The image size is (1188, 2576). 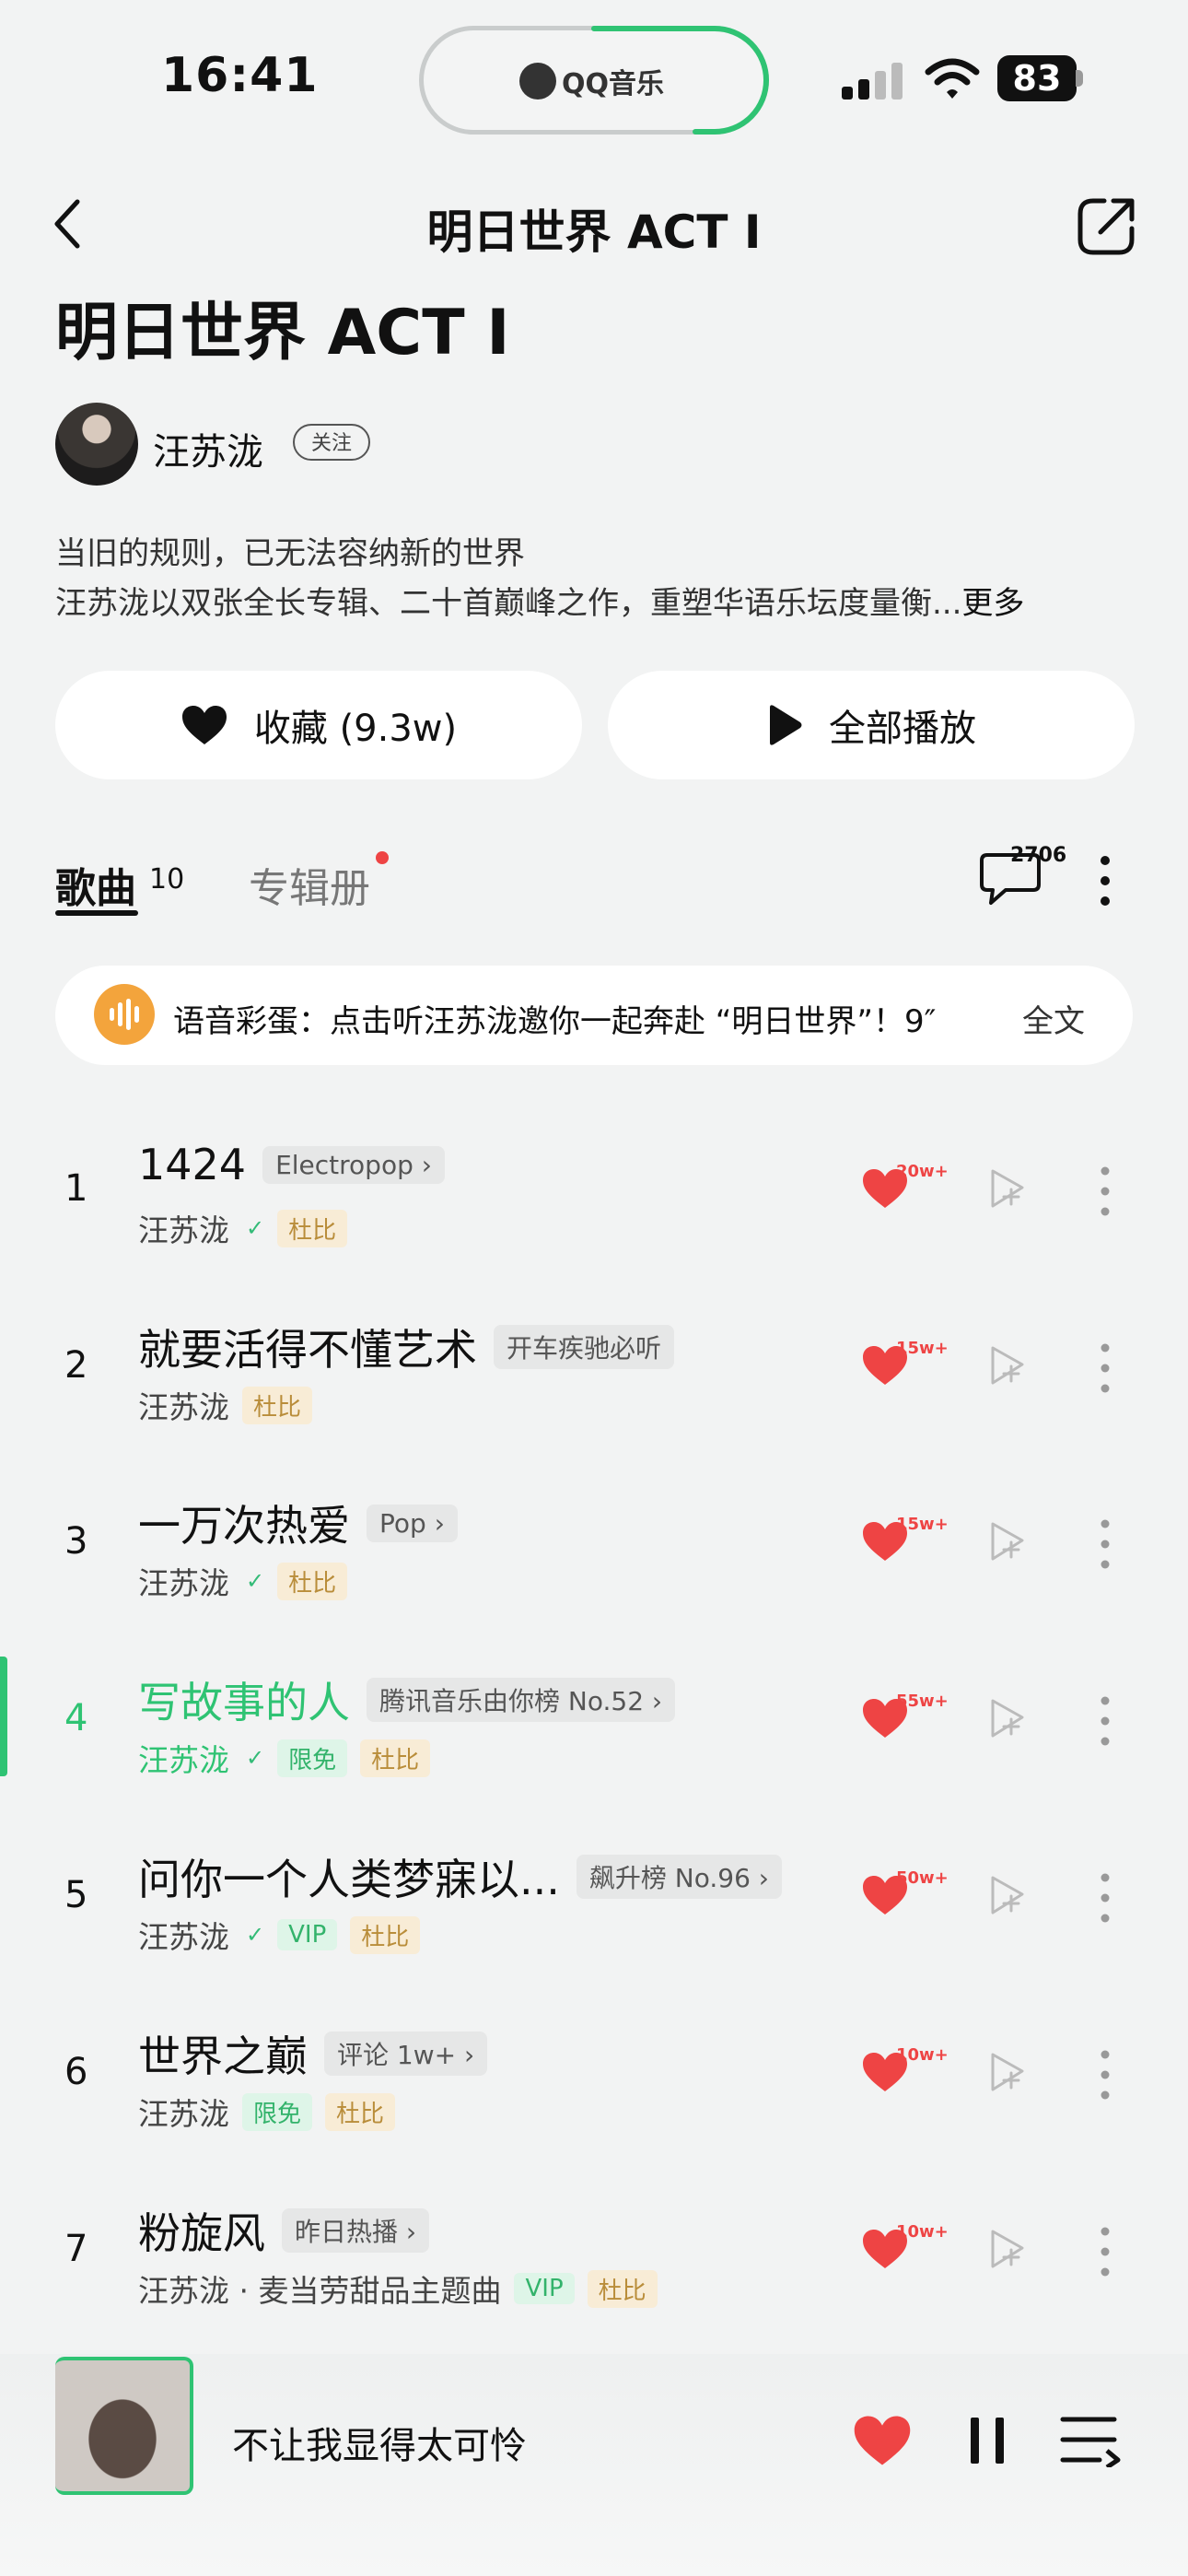 I want to click on song-artist: 汪苏泷 · 麦当劳甜品主题曲, so click(x=320, y=2291).